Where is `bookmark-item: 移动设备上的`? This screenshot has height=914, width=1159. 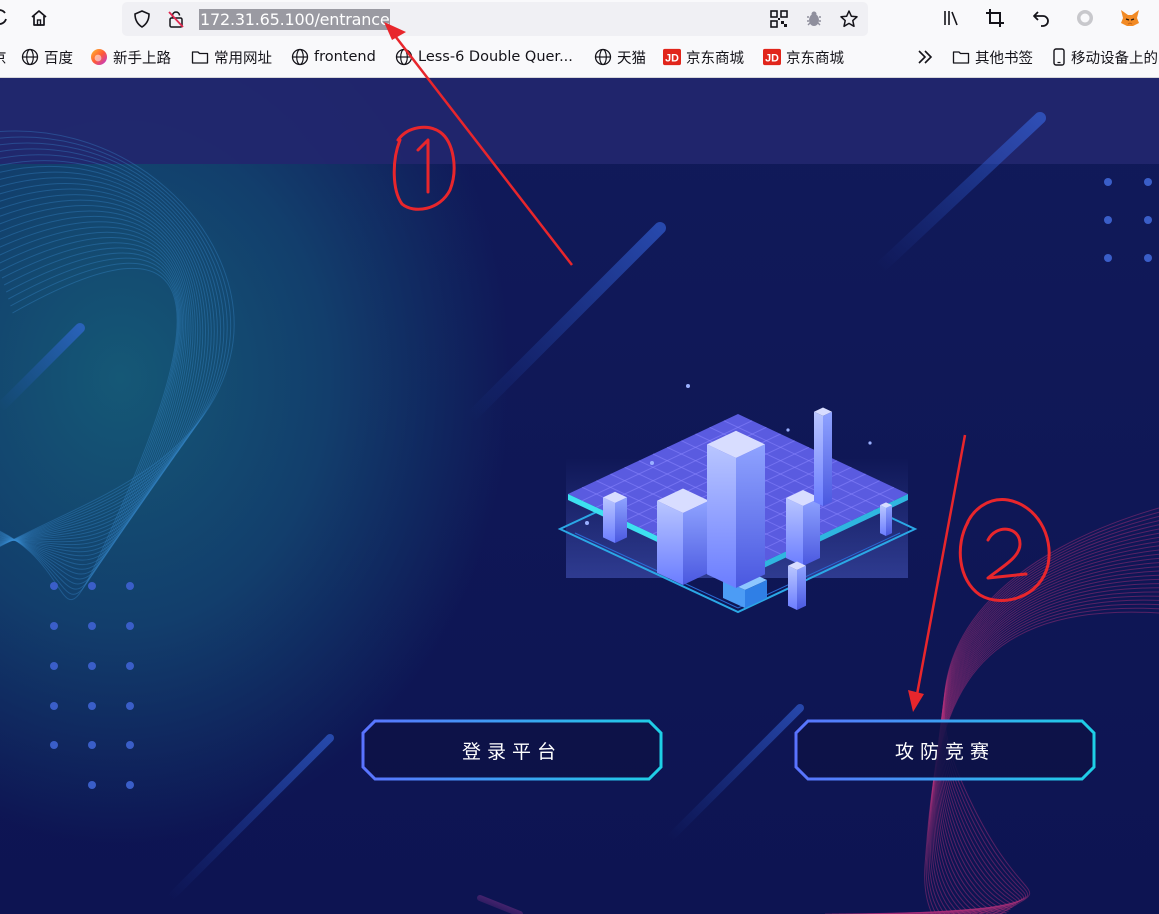
bookmark-item: 移动设备上的 is located at coordinates (1105, 57).